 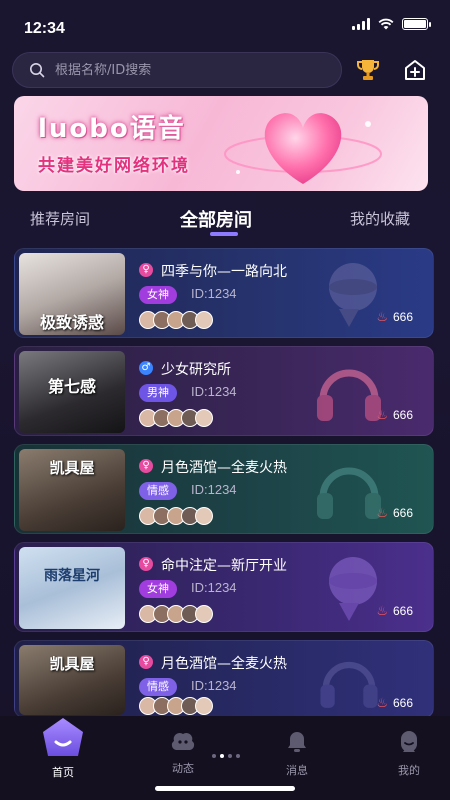 What do you see at coordinates (72, 588) in the screenshot?
I see `room-cover: 雨落星河` at bounding box center [72, 588].